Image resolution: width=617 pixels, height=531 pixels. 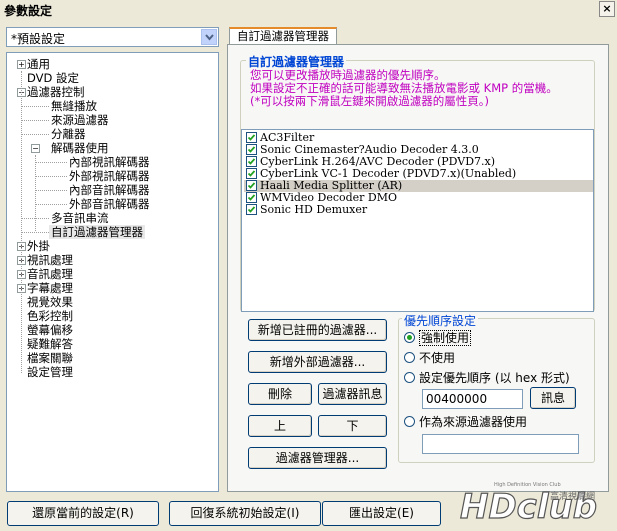 What do you see at coordinates (38, 39) in the screenshot?
I see `profile-dropdown-value: *預設設定` at bounding box center [38, 39].